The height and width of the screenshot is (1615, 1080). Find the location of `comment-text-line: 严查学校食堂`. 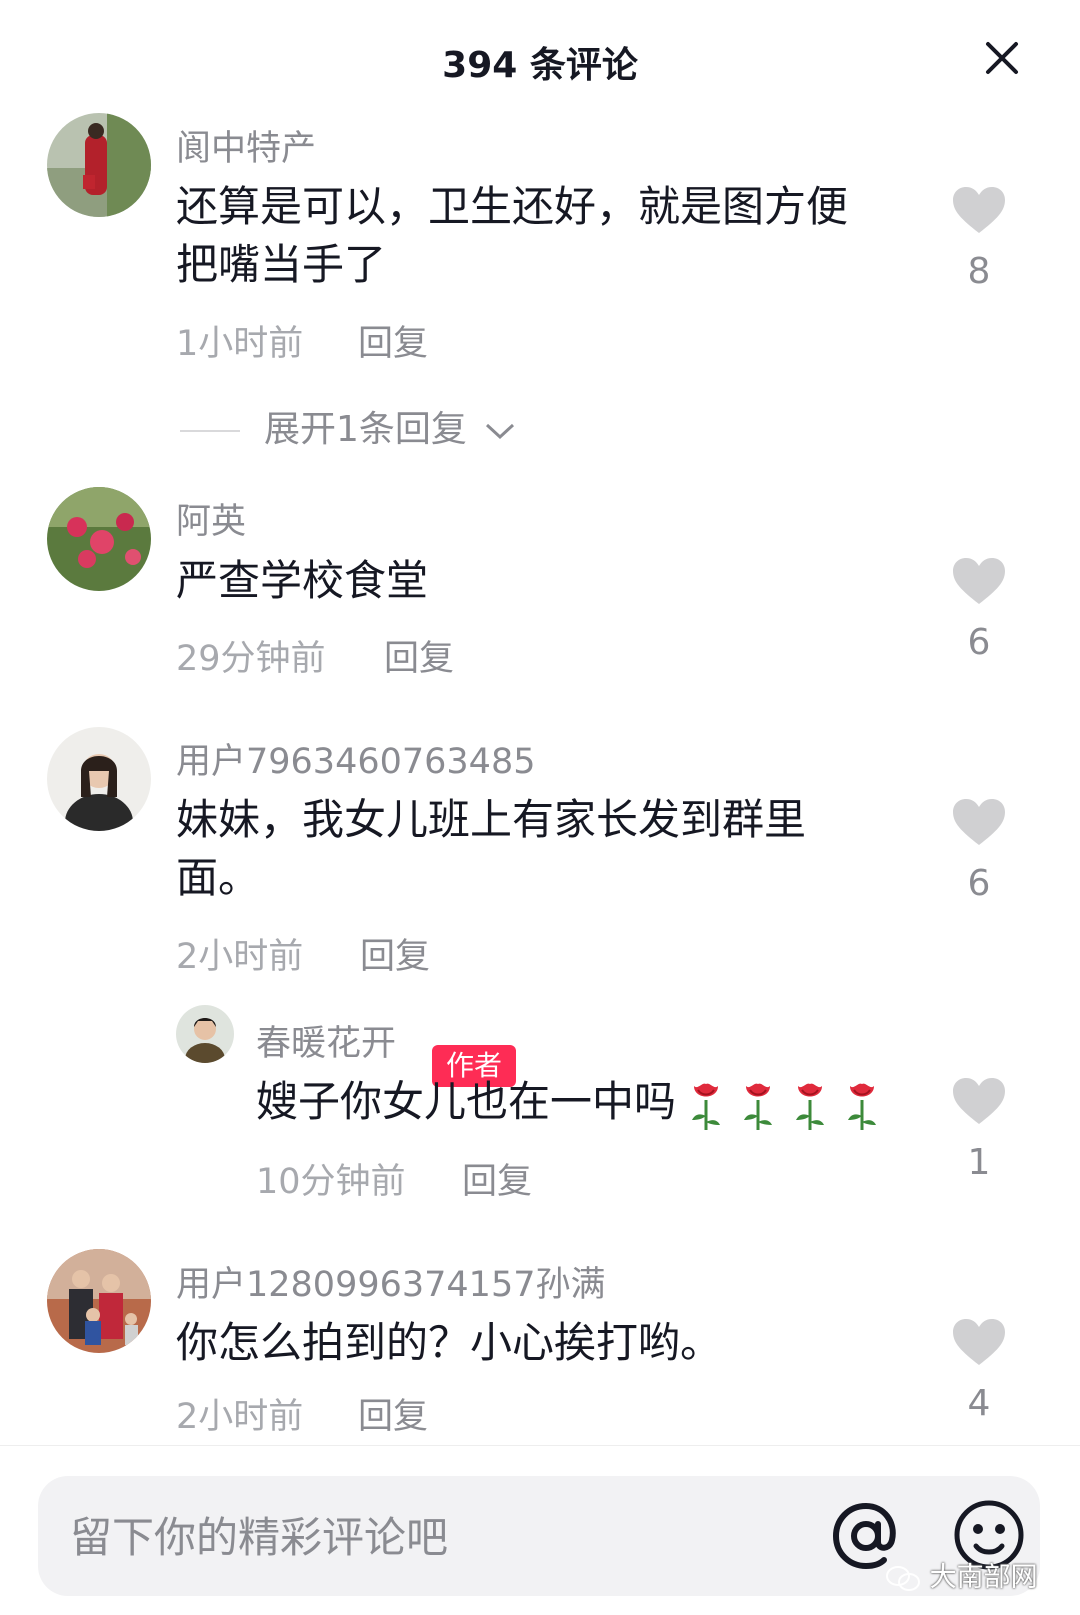

comment-text-line: 严查学校食堂 is located at coordinates (302, 580).